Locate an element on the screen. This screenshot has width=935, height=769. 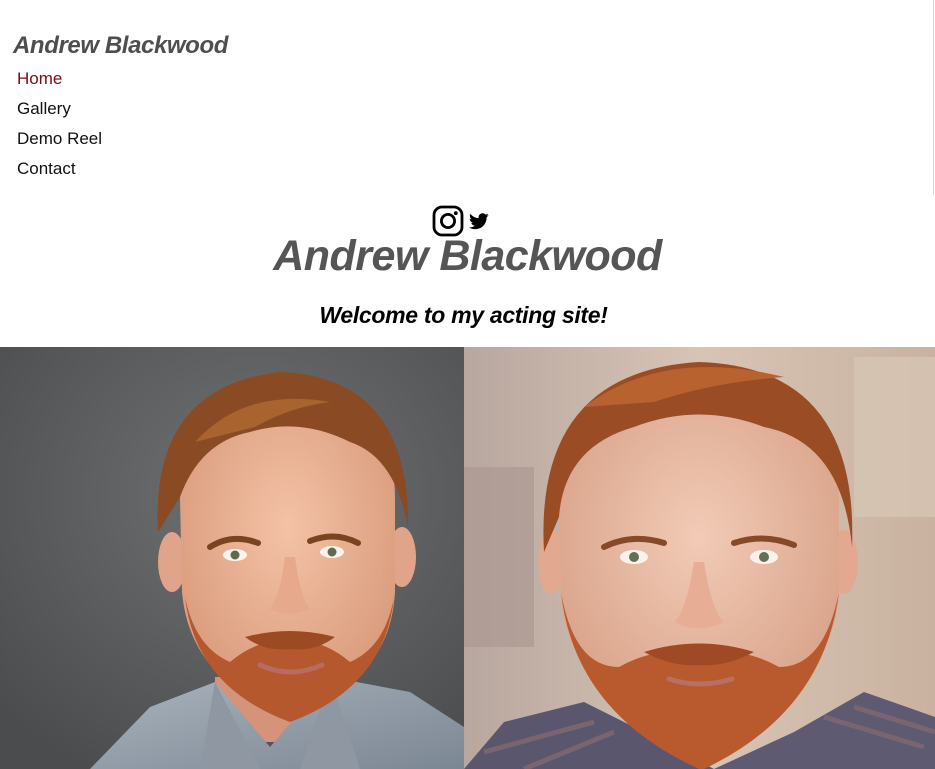
nav-item-gallery: Gallery is located at coordinates (59, 112).